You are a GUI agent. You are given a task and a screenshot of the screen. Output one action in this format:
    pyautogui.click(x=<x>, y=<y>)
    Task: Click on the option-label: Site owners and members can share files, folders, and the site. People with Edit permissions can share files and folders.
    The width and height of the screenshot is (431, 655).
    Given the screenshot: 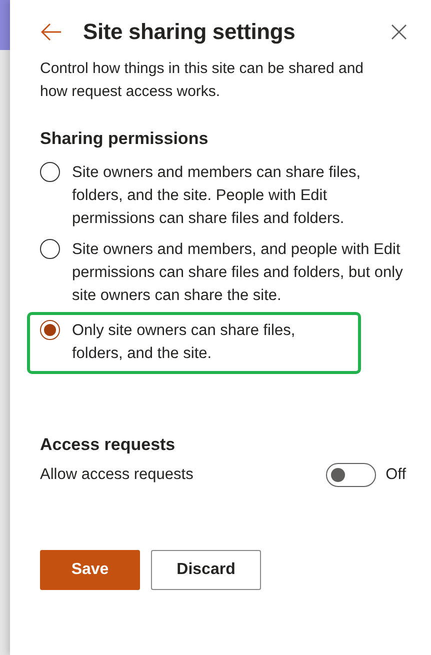 What is the action you would take?
    pyautogui.click(x=217, y=196)
    